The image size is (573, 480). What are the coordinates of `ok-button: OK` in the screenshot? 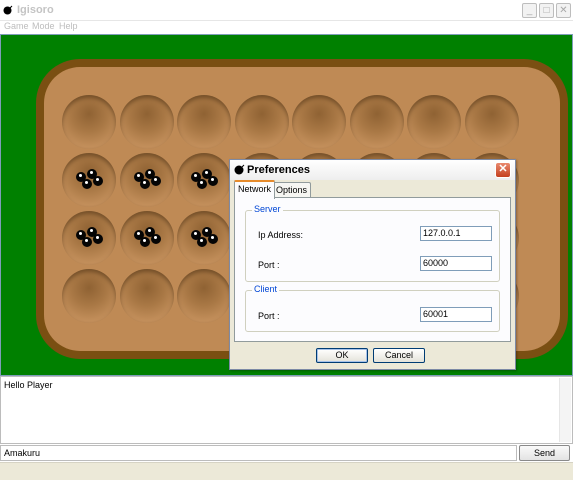 It's located at (342, 355).